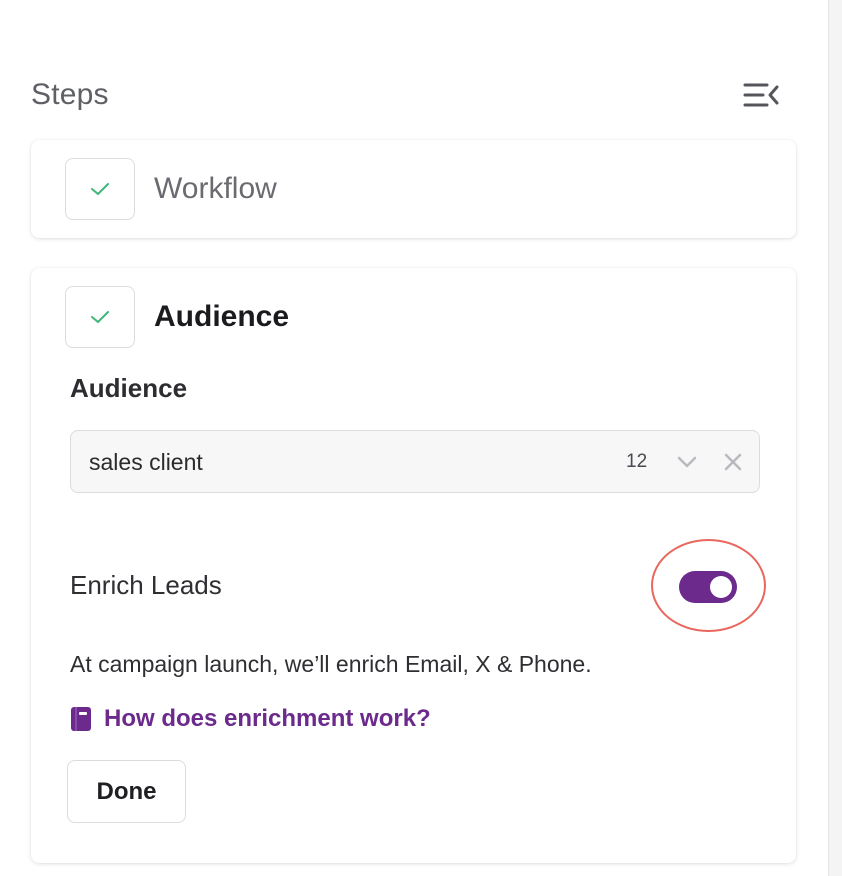 This screenshot has width=842, height=876. What do you see at coordinates (413, 189) in the screenshot?
I see `step-card-workflow: Workflow` at bounding box center [413, 189].